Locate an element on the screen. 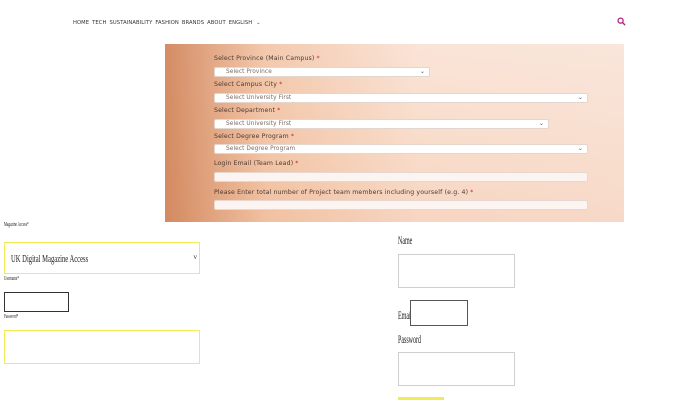 This screenshot has height=400, width=700. magazine-access-value: UK Digital Magazine Access is located at coordinates (50, 259).